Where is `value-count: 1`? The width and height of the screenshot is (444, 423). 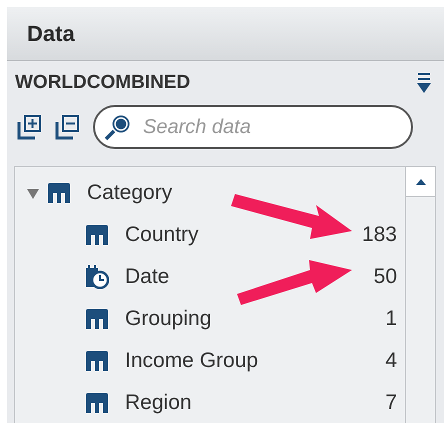
value-count: 1 is located at coordinates (391, 319).